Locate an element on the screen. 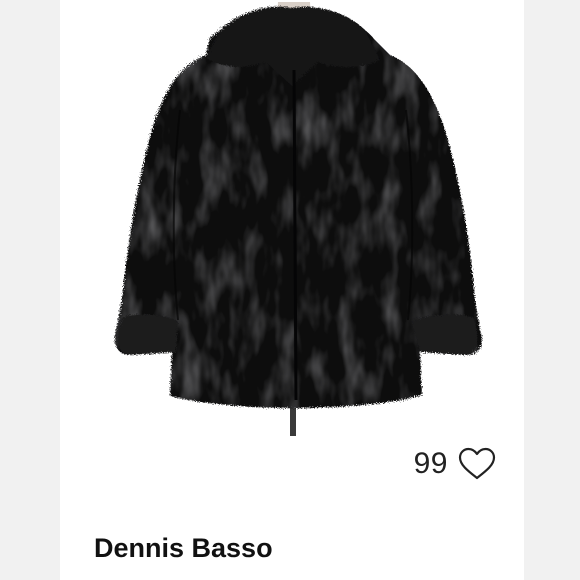 This screenshot has height=580, width=580. coat-zipper is located at coordinates (295, 235).